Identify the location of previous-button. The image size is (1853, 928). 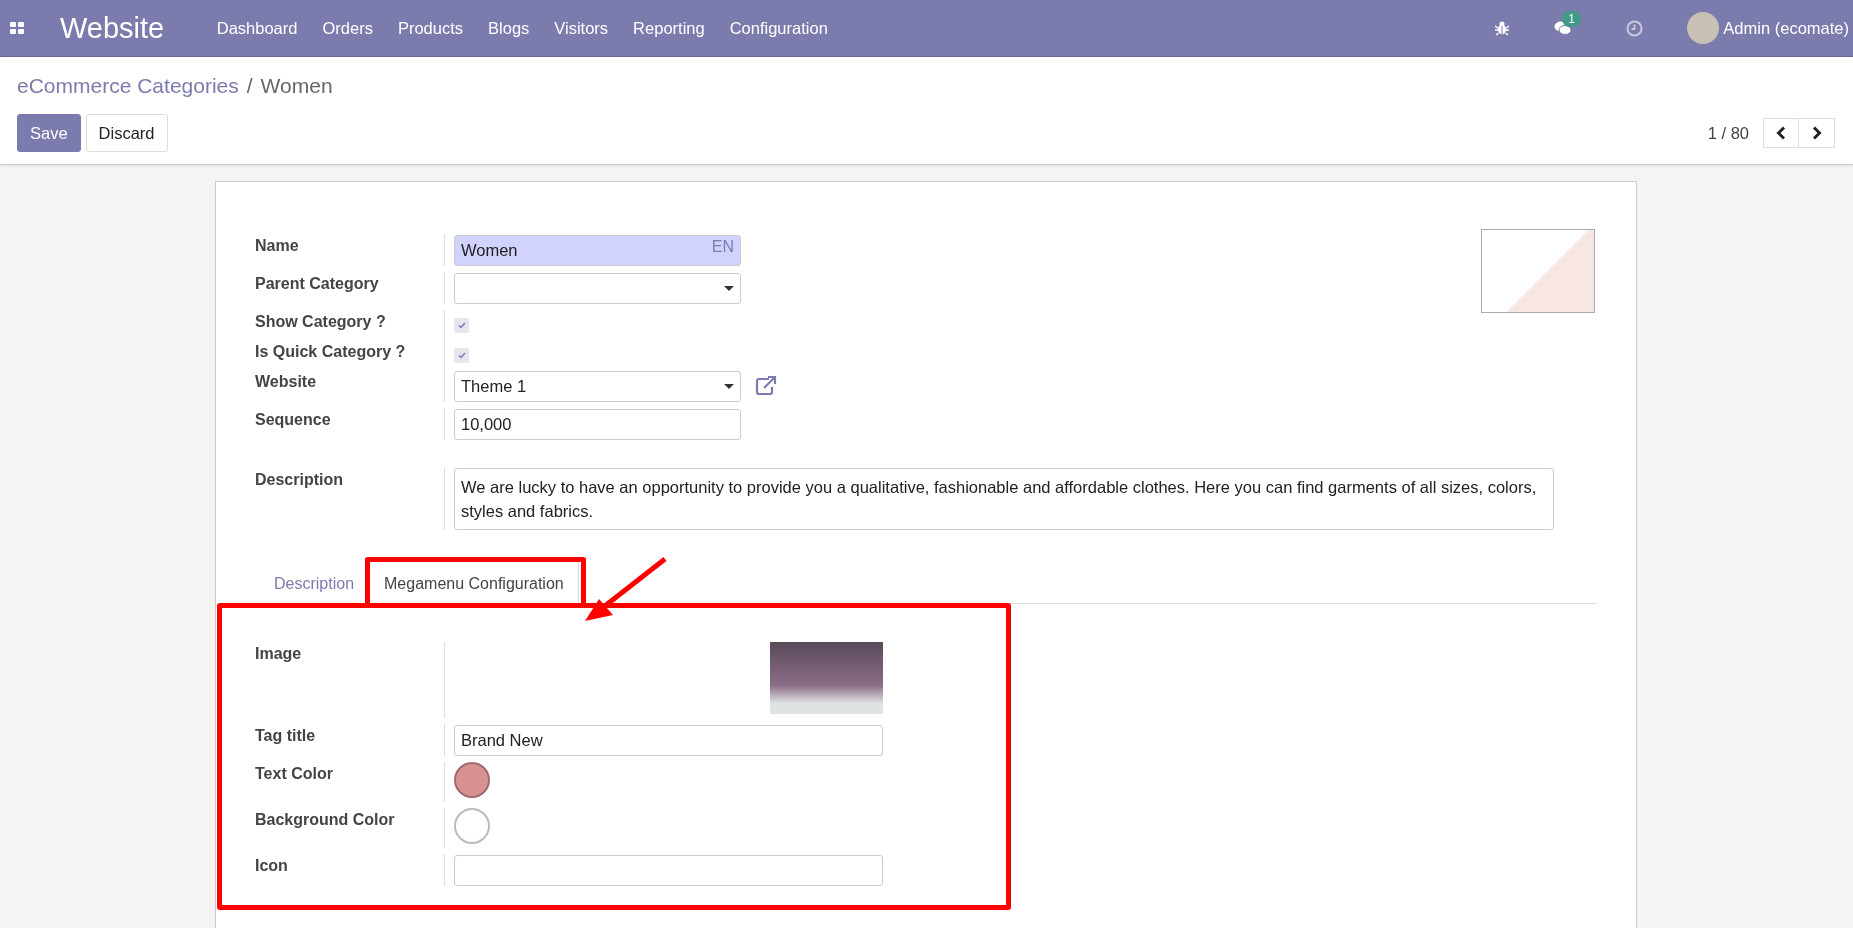
(1781, 133).